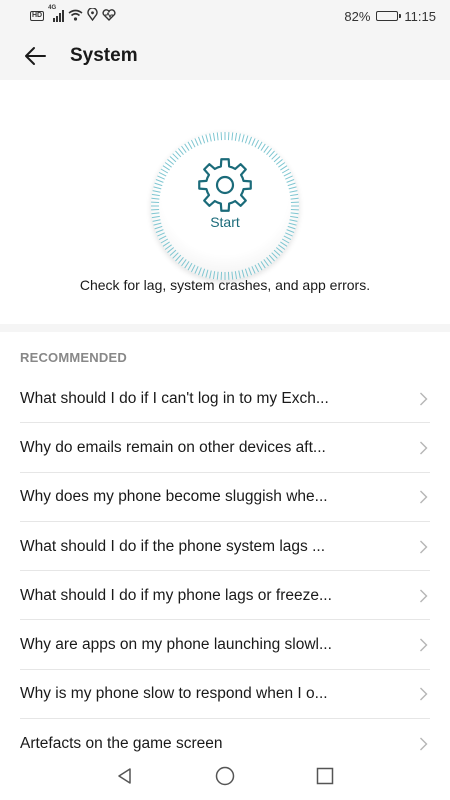 This screenshot has width=450, height=800. I want to click on battery-icon, so click(389, 16).